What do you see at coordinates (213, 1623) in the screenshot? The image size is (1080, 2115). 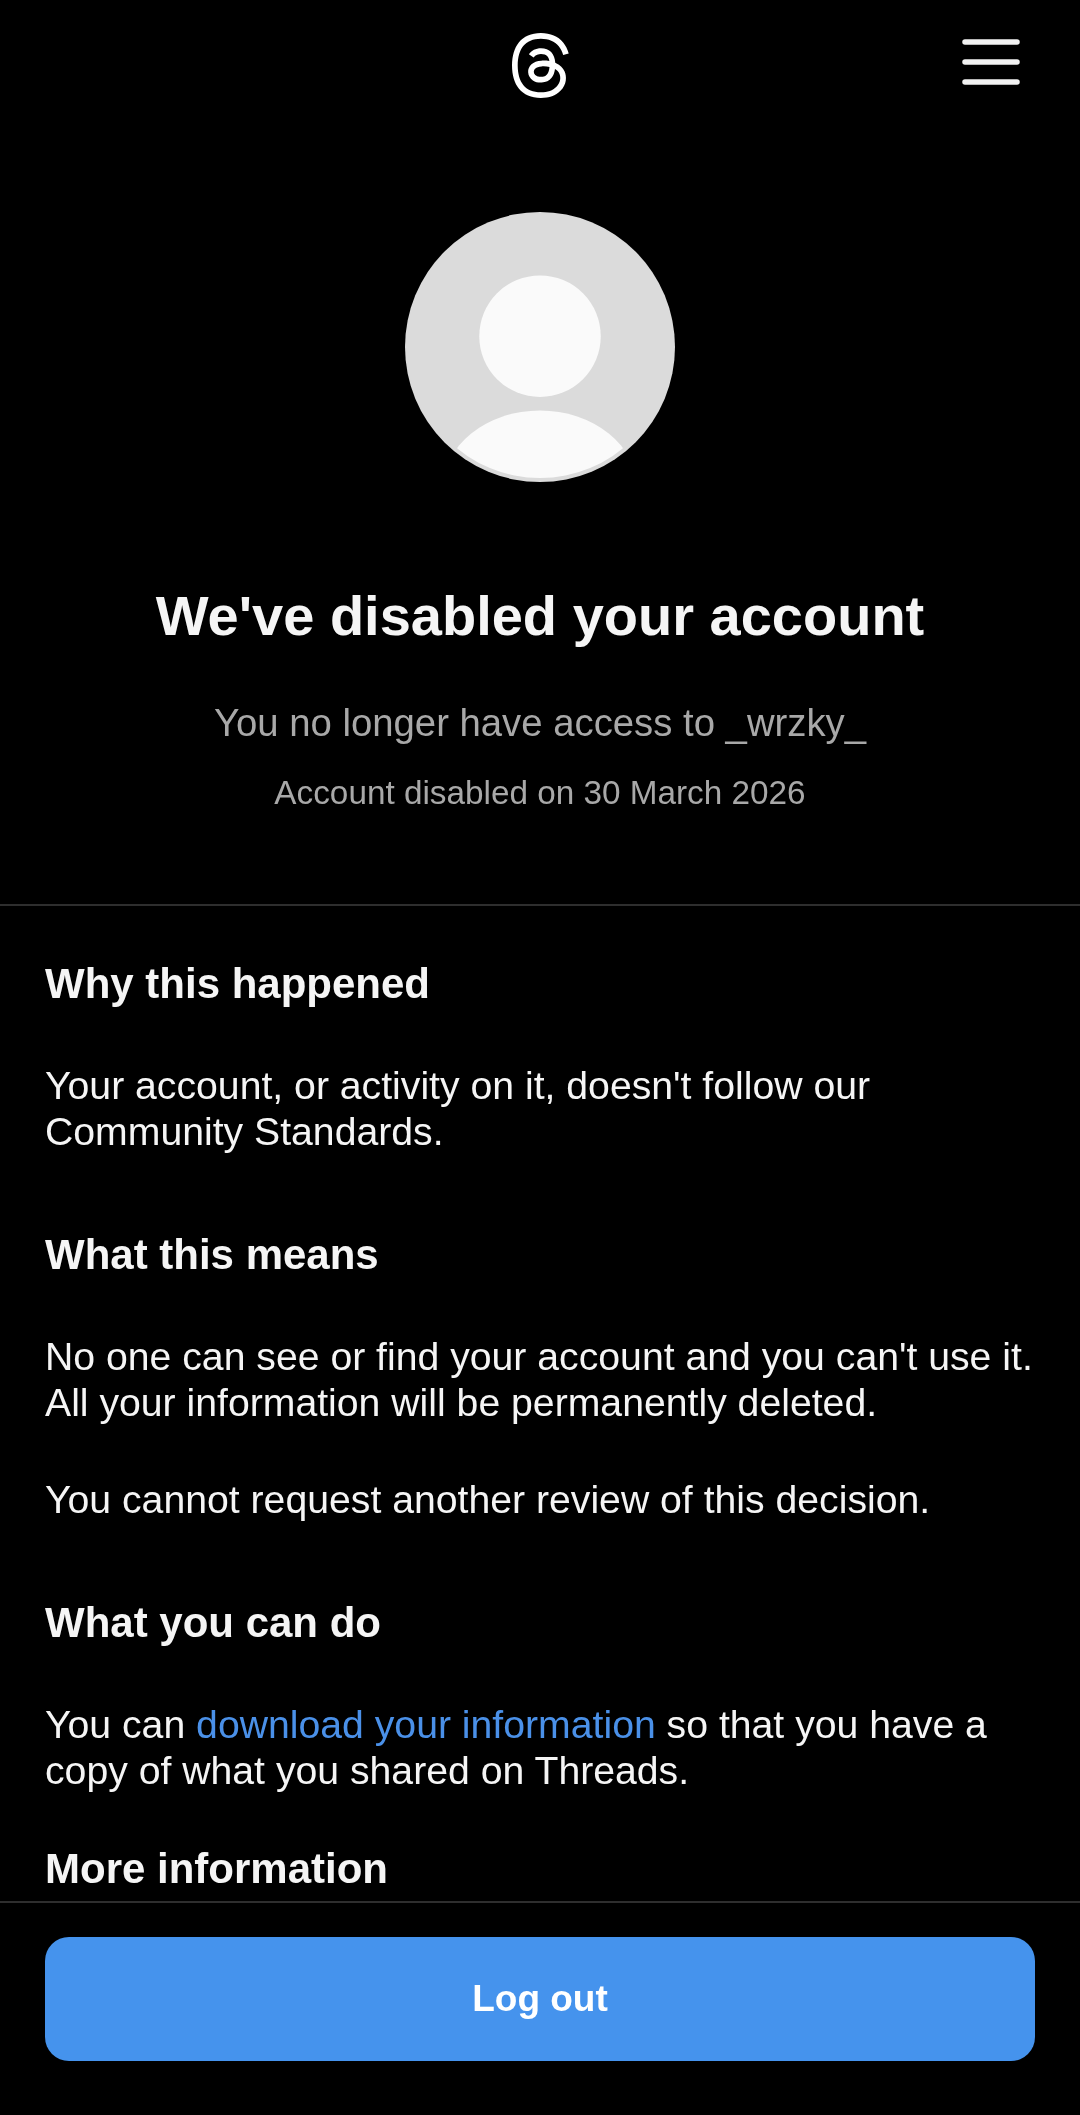 I see `section-heading: What you can do` at bounding box center [213, 1623].